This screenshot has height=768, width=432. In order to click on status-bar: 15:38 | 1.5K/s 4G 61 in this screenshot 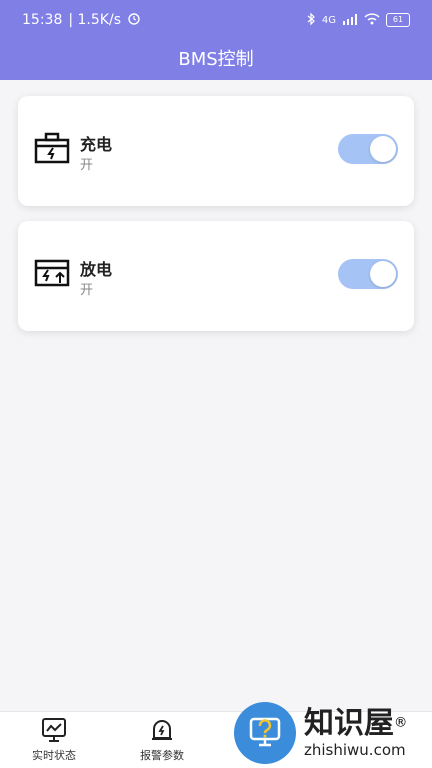, I will do `click(216, 20)`.